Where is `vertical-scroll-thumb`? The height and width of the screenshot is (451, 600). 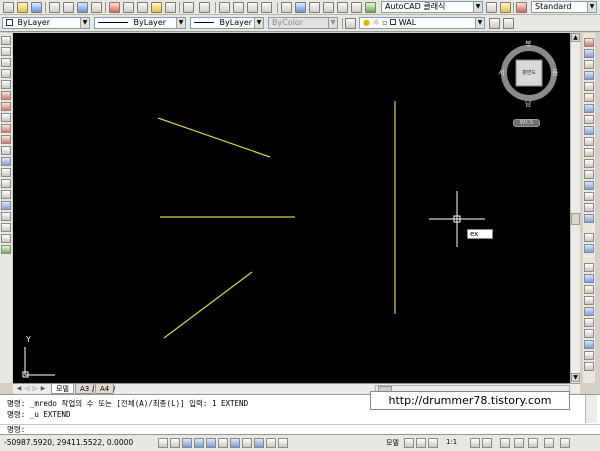 vertical-scroll-thumb is located at coordinates (575, 219).